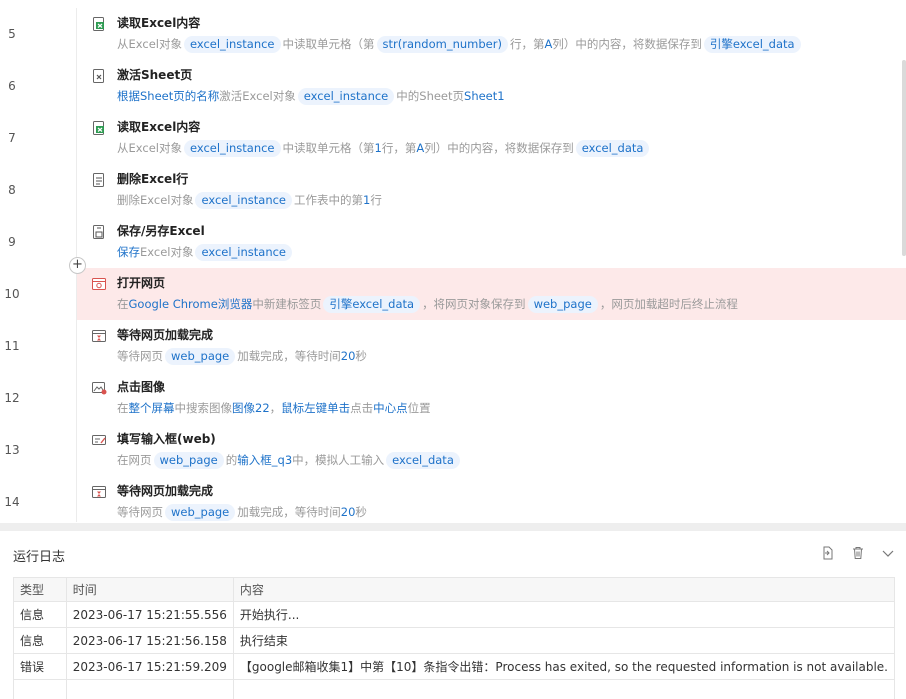 Image resolution: width=906 pixels, height=699 pixels. Describe the element at coordinates (329, 200) in the screenshot. I see `desc-text: 工作表中的第` at that location.